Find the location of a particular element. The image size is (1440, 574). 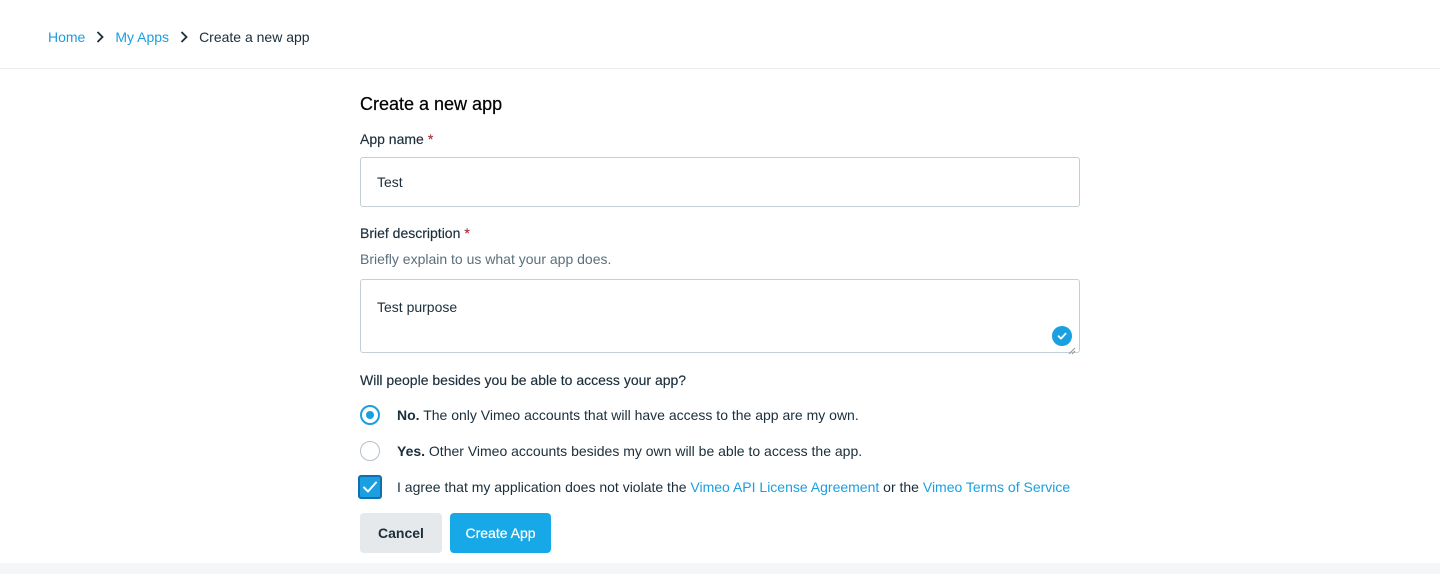

breadcrumb-my-apps-link: My Apps is located at coordinates (142, 37).